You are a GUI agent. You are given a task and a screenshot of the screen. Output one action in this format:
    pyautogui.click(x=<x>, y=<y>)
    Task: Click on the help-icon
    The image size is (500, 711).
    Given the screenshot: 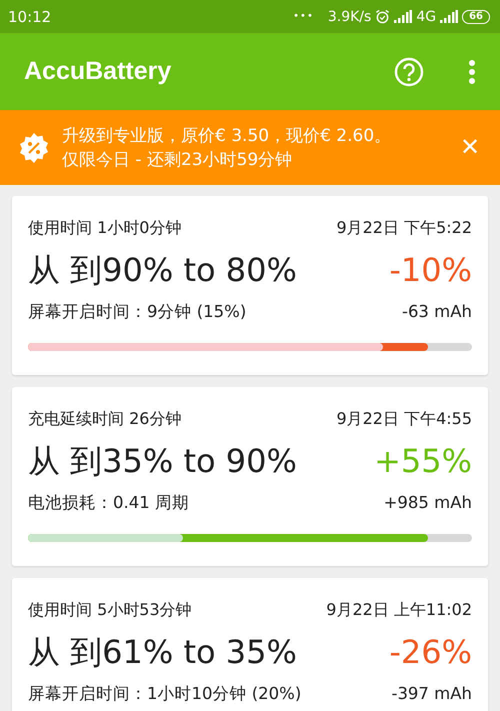 What is the action you would take?
    pyautogui.click(x=409, y=71)
    